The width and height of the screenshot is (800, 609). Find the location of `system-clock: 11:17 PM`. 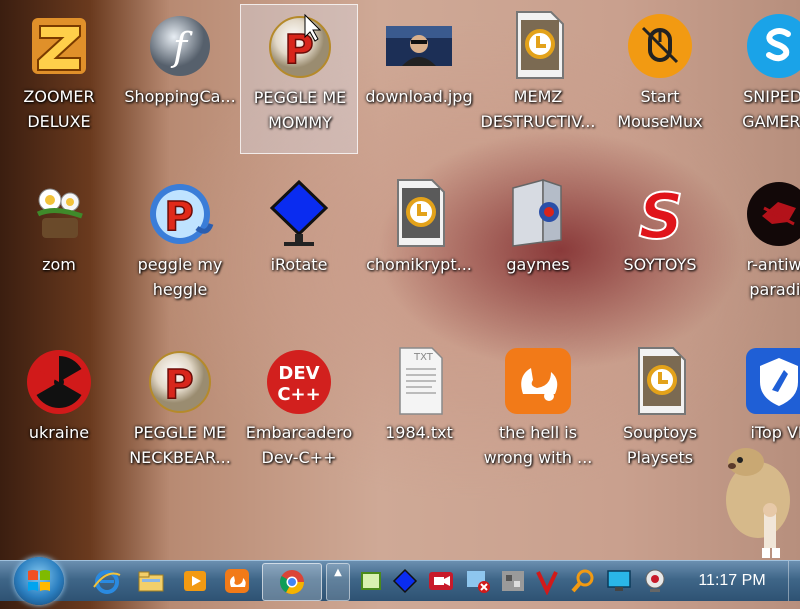

system-clock: 11:17 PM is located at coordinates (732, 581).